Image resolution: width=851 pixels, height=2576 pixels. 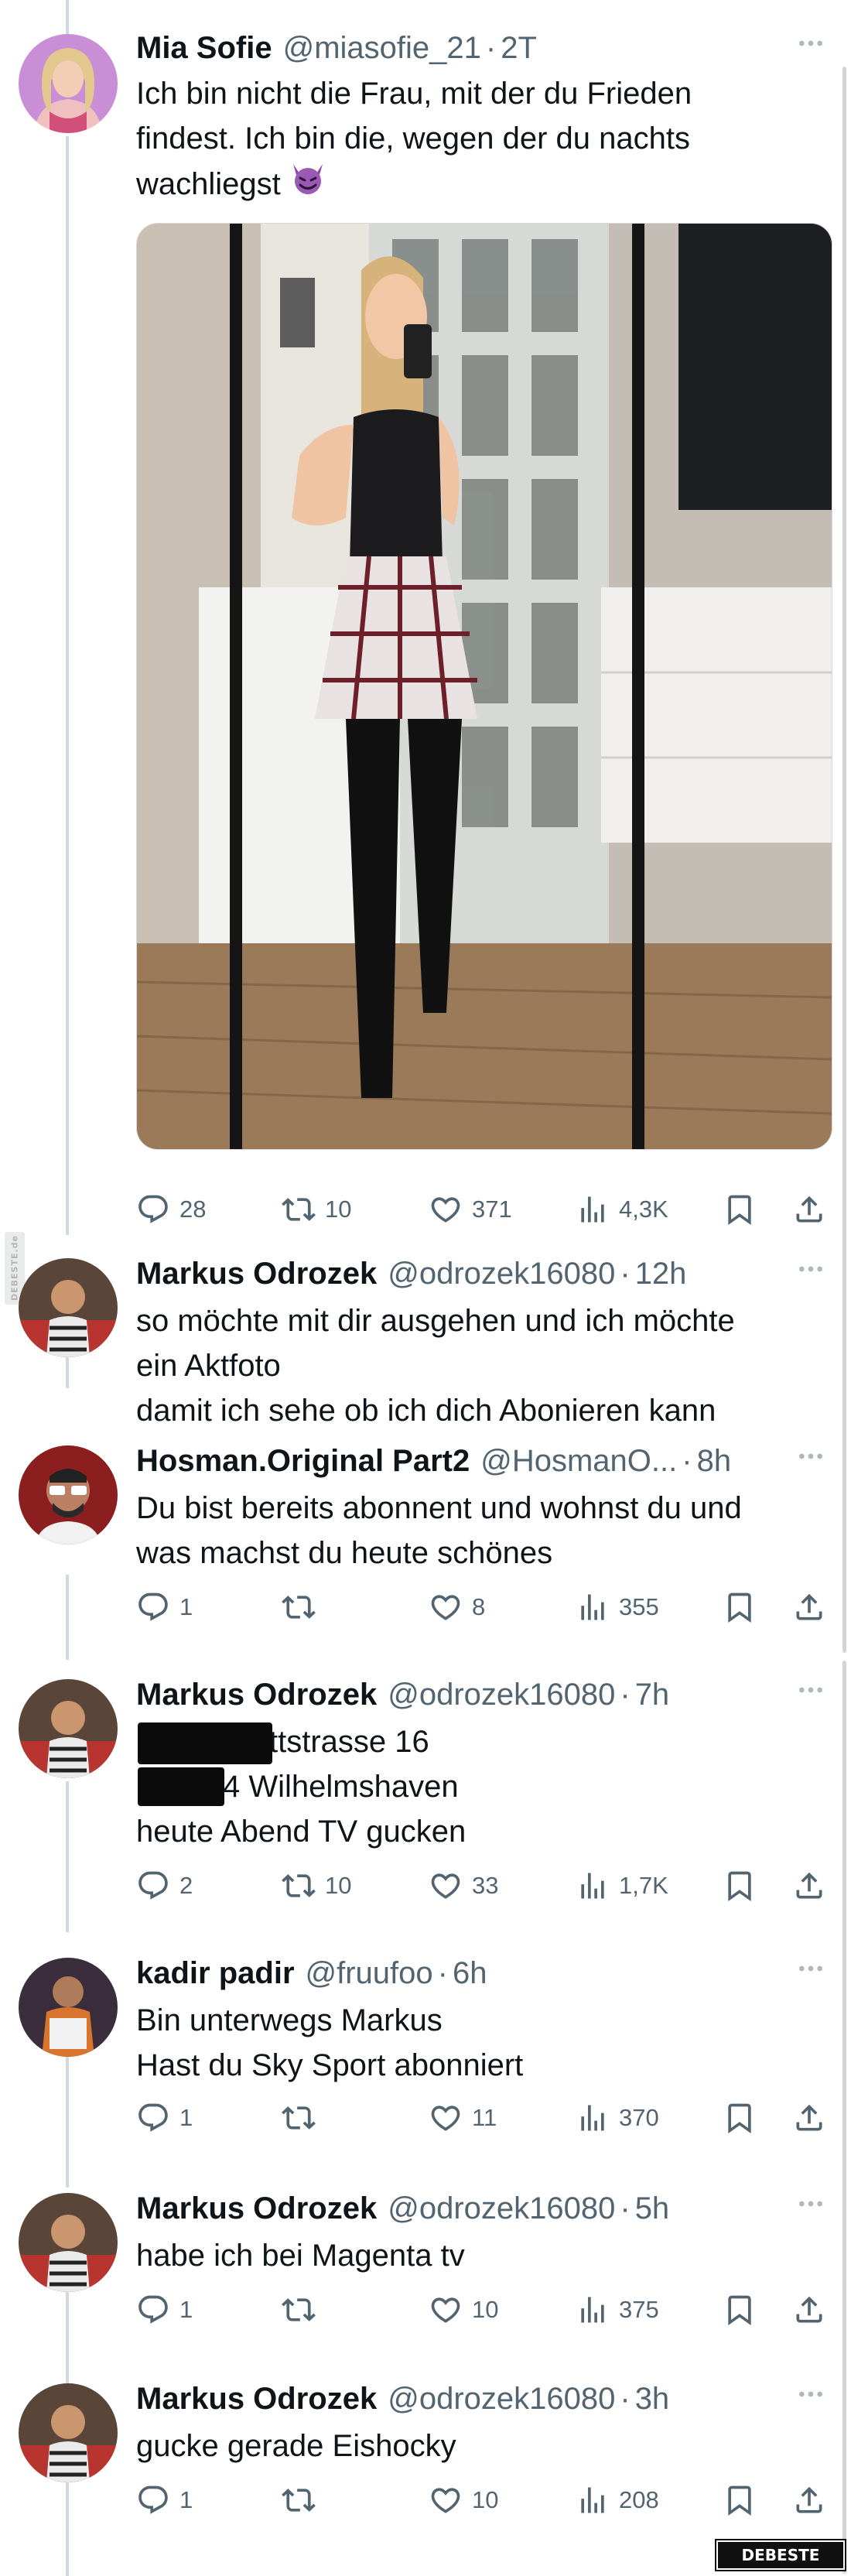 What do you see at coordinates (617, 2310) in the screenshot?
I see `views-button: 375` at bounding box center [617, 2310].